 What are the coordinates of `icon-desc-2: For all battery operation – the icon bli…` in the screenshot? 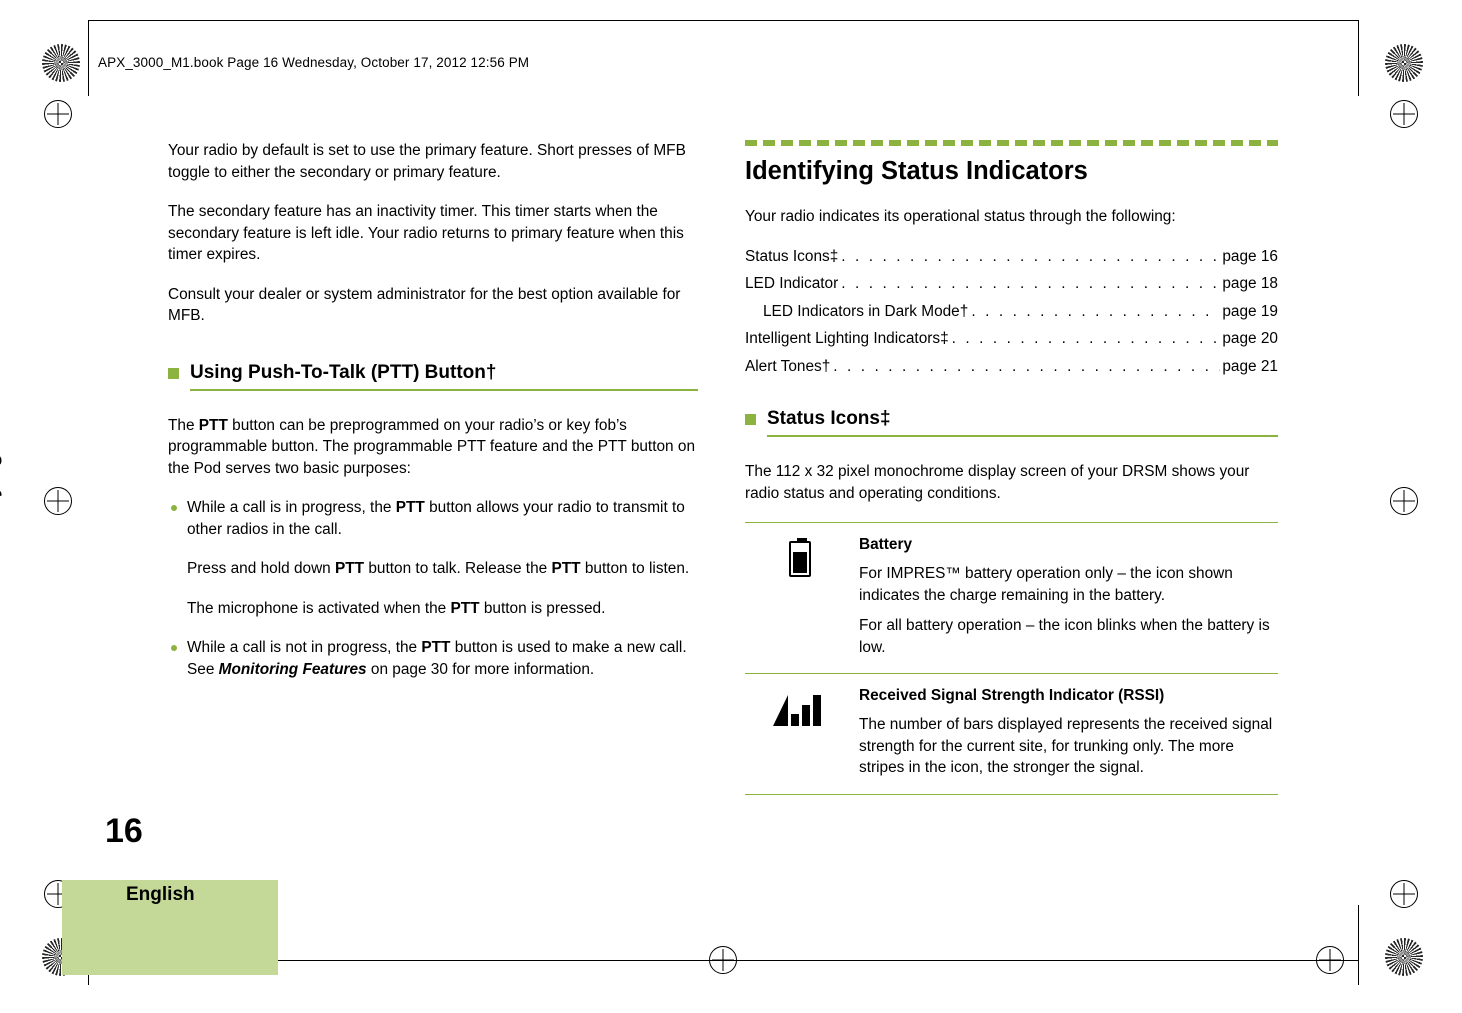 It's located at (1064, 636).